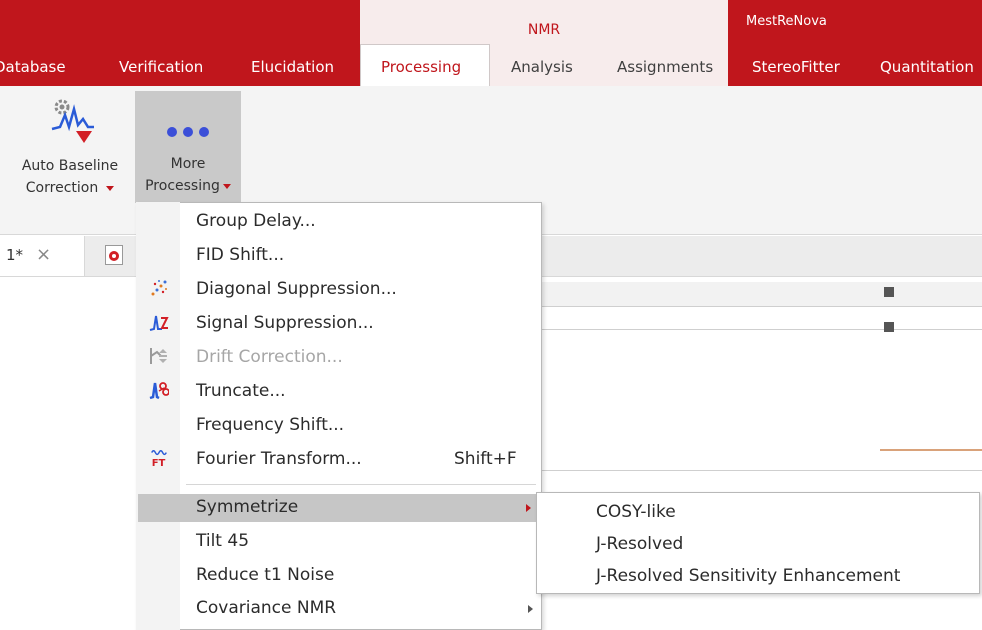 The height and width of the screenshot is (630, 982). What do you see at coordinates (159, 323) in the screenshot?
I see `signal-suppression-icon` at bounding box center [159, 323].